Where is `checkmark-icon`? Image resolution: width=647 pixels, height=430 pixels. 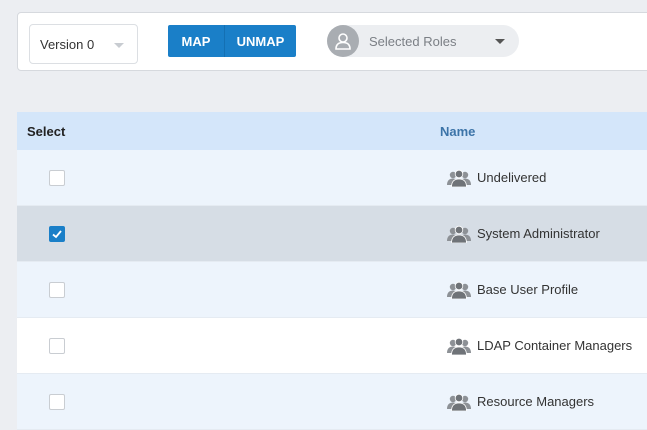
checkmark-icon is located at coordinates (57, 234).